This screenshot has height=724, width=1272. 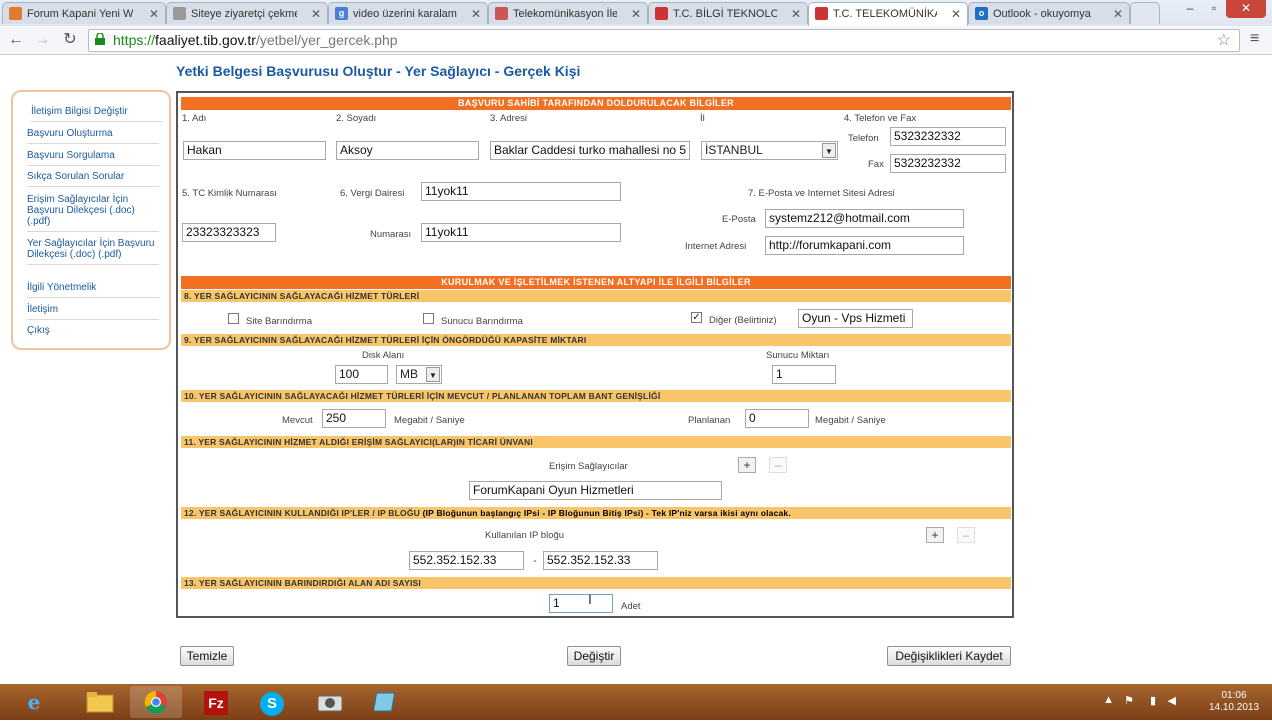 What do you see at coordinates (590, 150) in the screenshot?
I see `adres-field: Baklar Caddesi turko mahallesi no 5` at bounding box center [590, 150].